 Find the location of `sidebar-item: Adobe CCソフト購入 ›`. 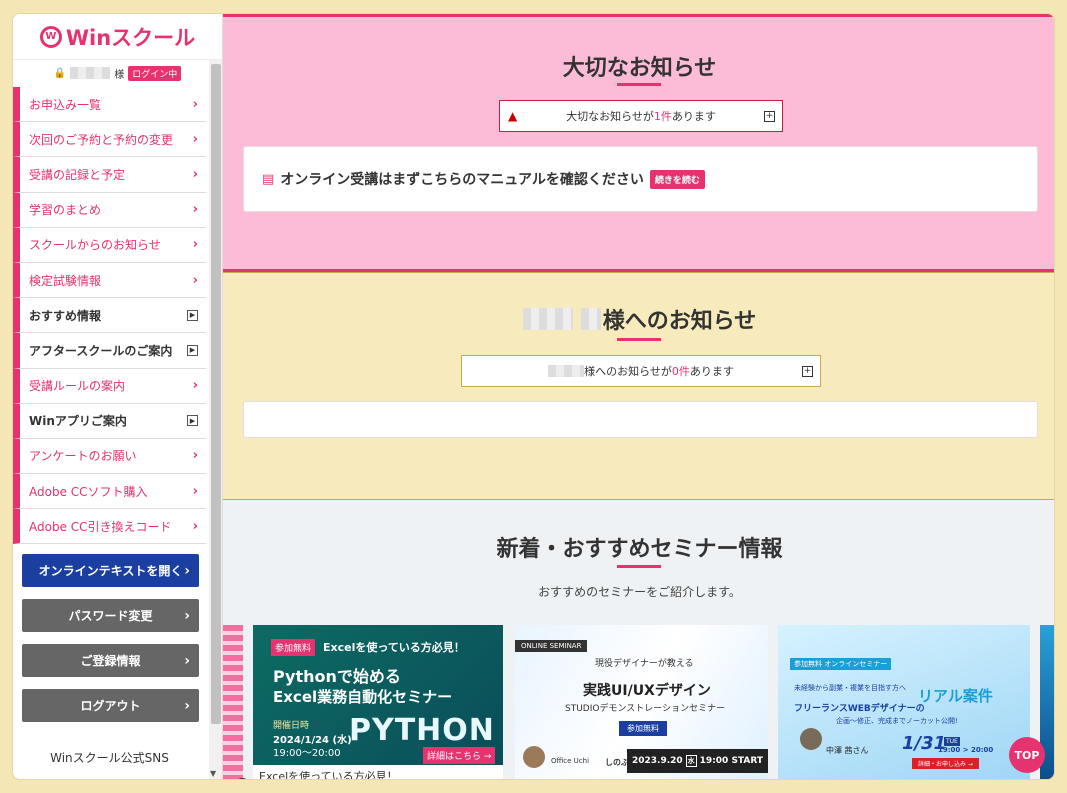

sidebar-item: Adobe CCソフト購入 › is located at coordinates (109, 492).